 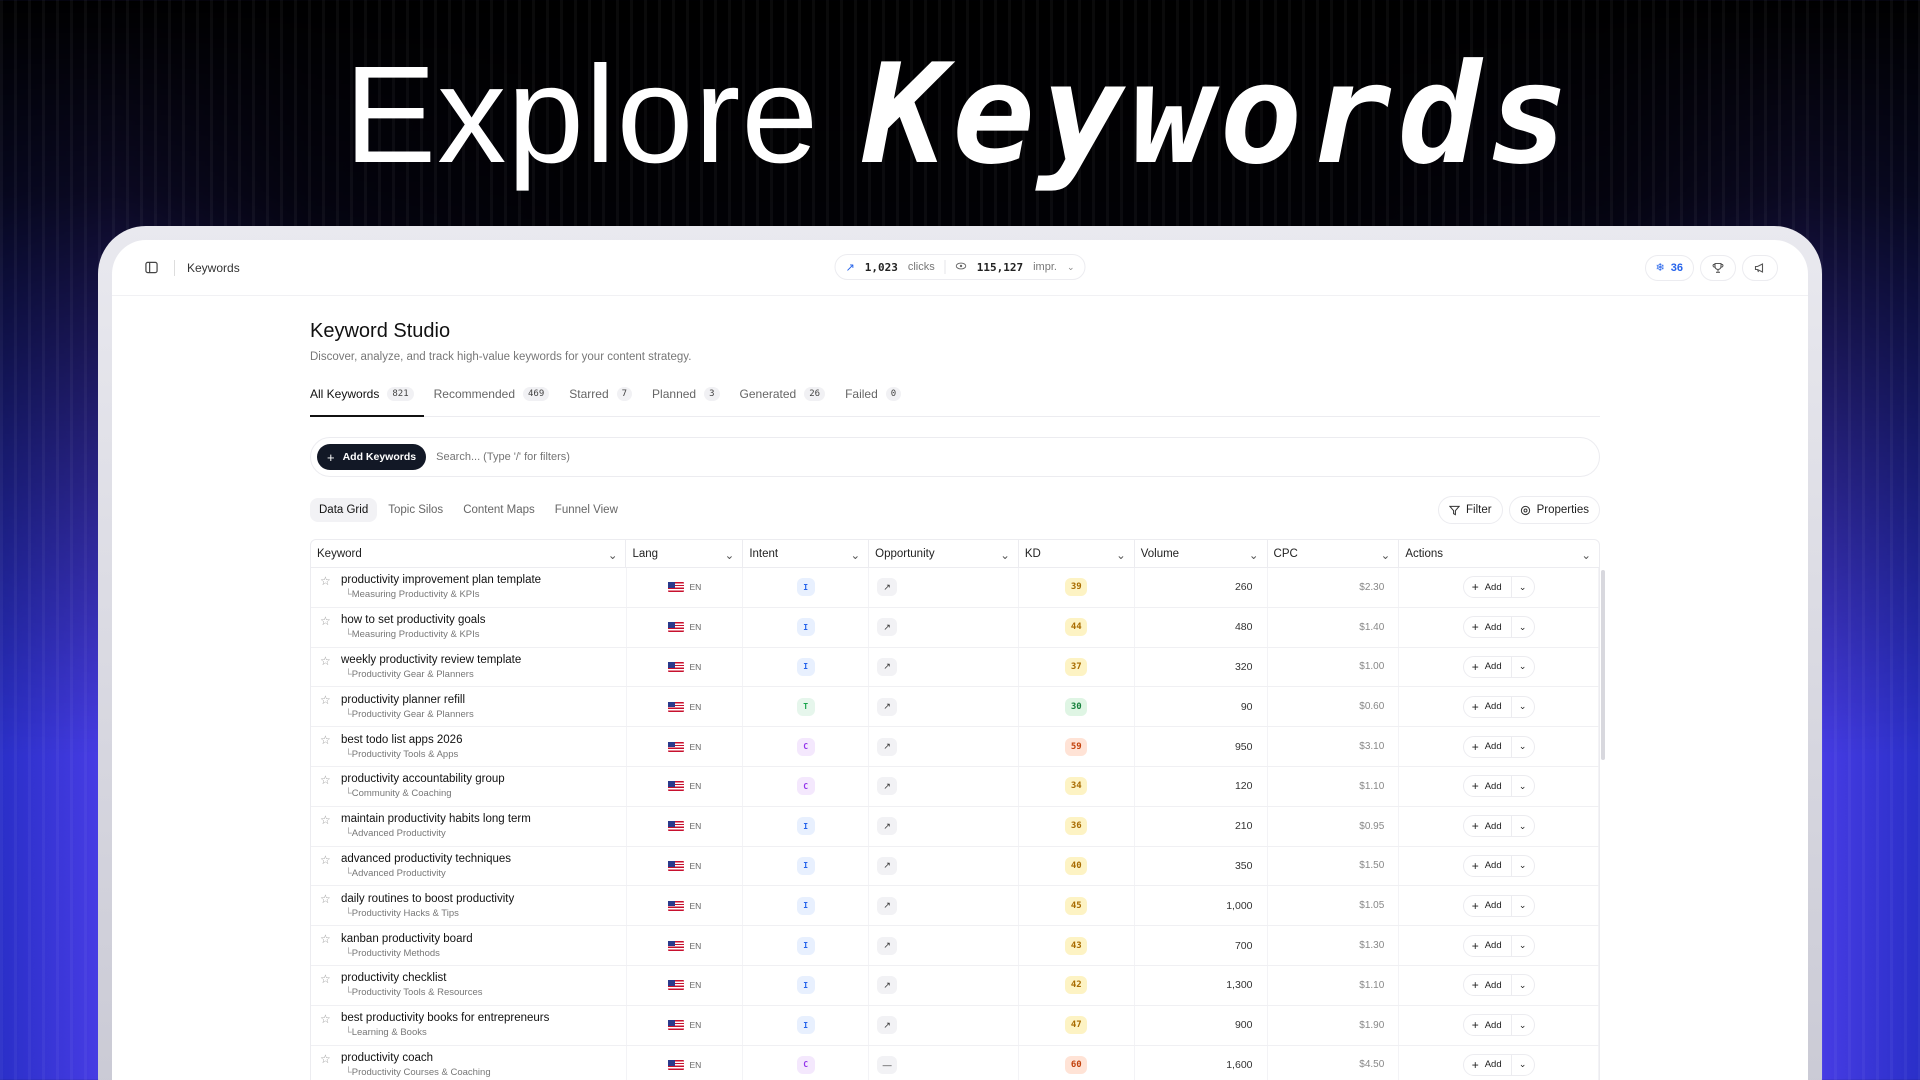 What do you see at coordinates (960, 267) in the screenshot?
I see `stats-summary: ↗ 1,023 clicks 115,127 impr. ⌄` at bounding box center [960, 267].